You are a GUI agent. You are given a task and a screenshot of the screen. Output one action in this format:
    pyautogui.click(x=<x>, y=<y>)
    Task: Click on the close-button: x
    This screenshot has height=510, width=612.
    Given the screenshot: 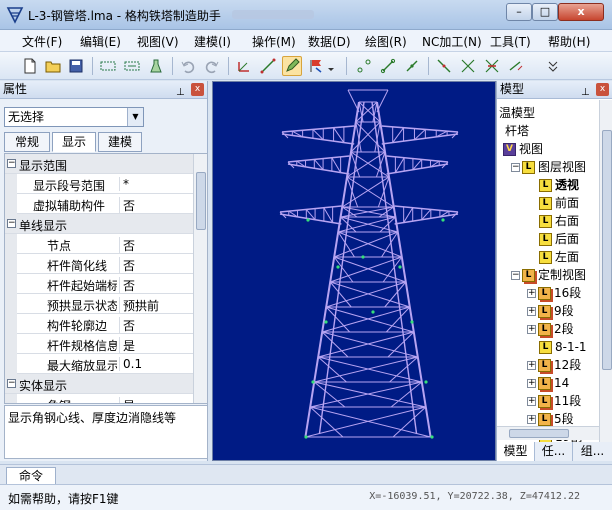 What is the action you would take?
    pyautogui.click(x=581, y=12)
    